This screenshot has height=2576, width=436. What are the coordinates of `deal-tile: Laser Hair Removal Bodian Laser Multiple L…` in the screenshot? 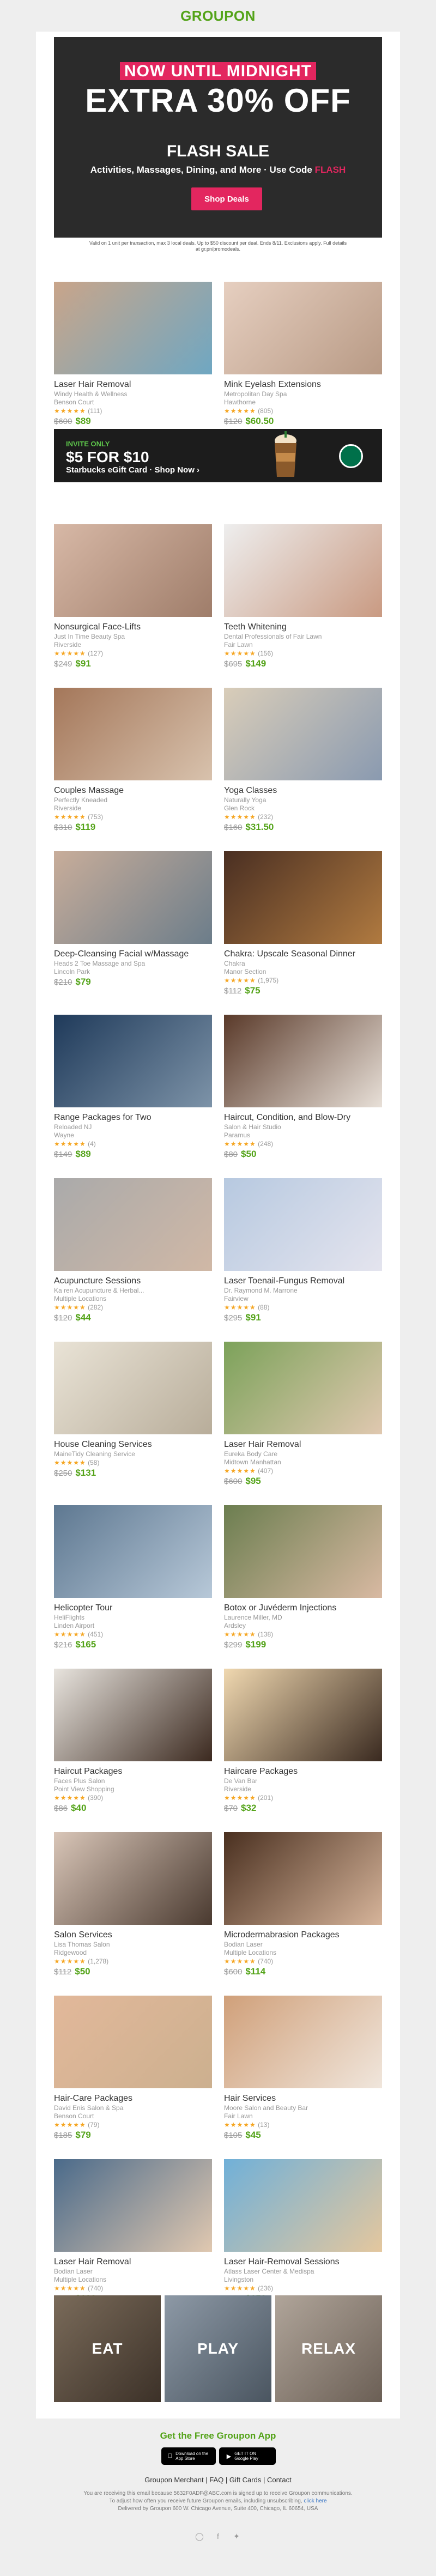 It's located at (133, 2232).